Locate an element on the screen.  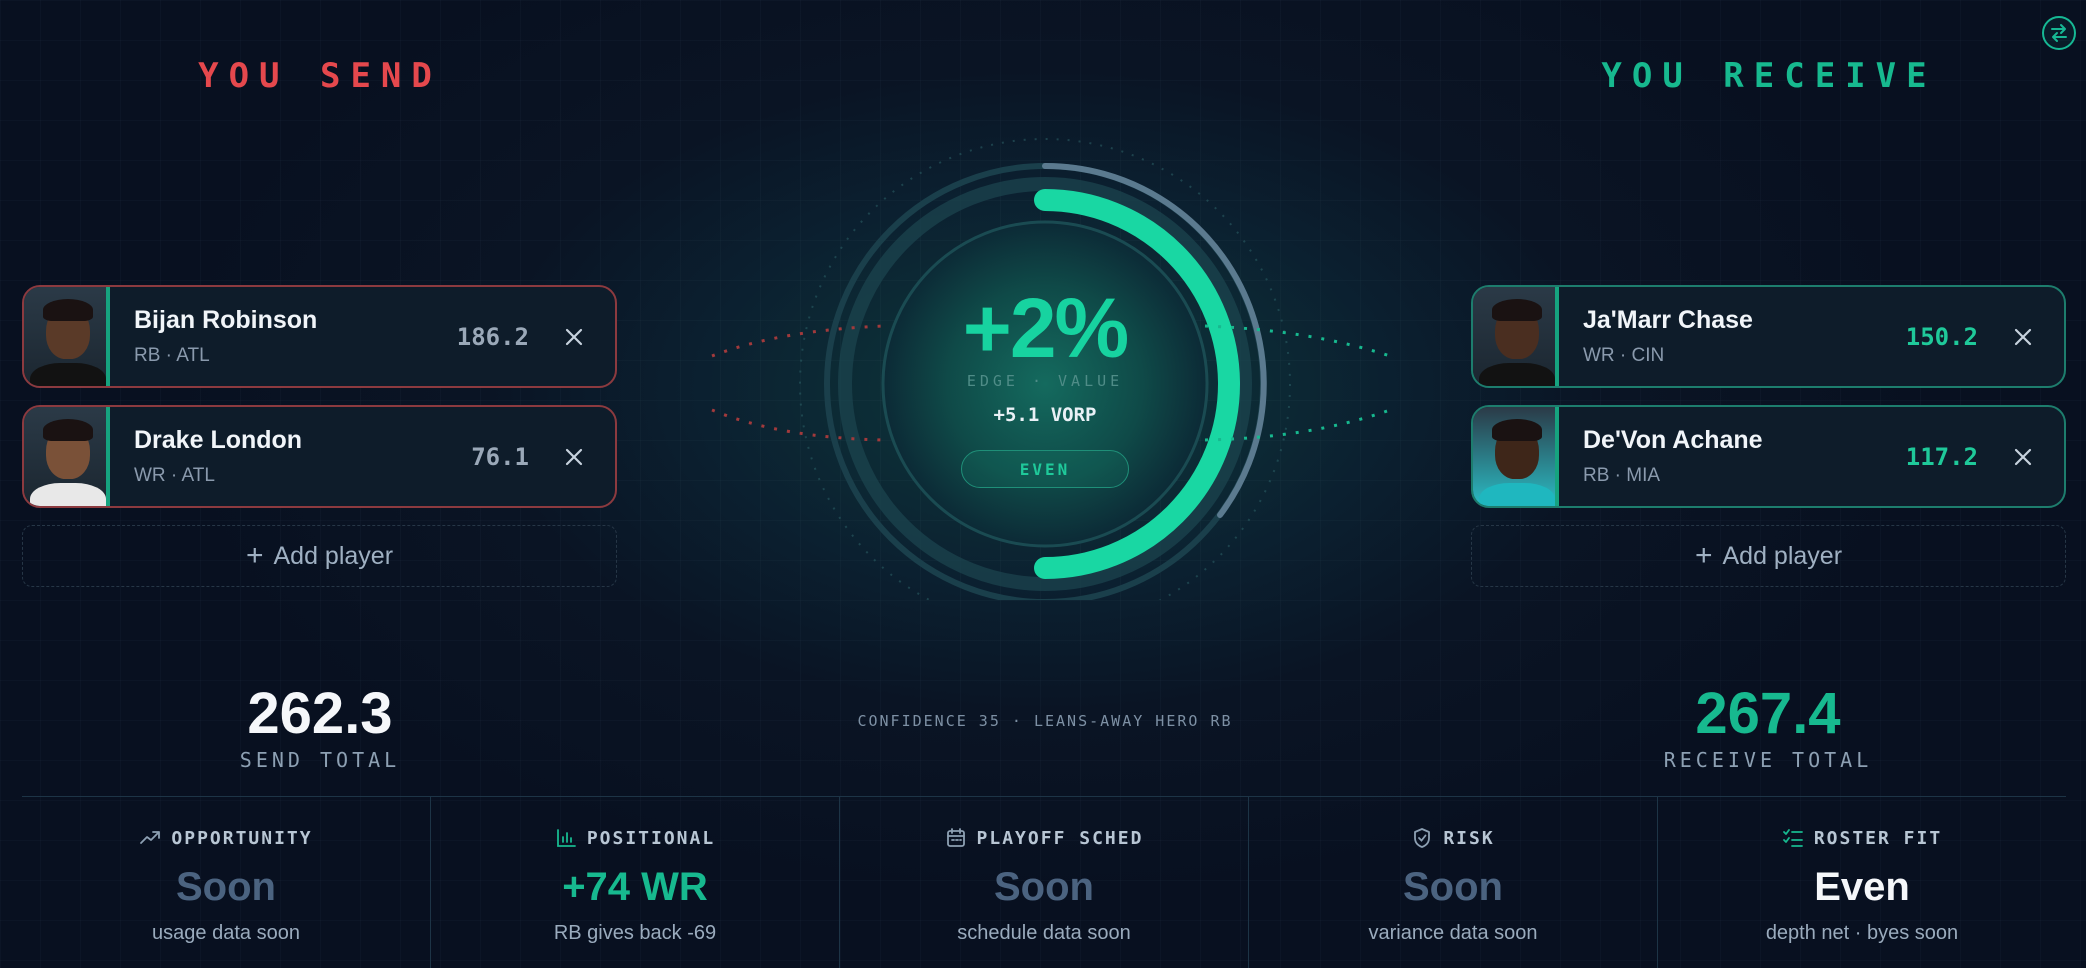
metric-title: POSITIONAL is located at coordinates (651, 838).